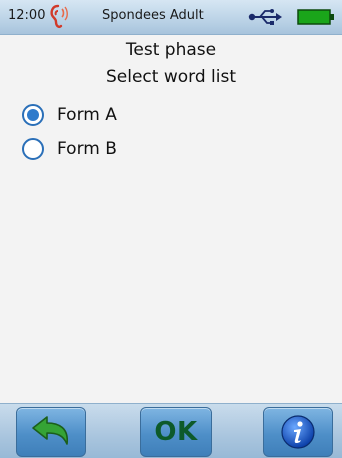  I want to click on usb-icon, so click(265, 17).